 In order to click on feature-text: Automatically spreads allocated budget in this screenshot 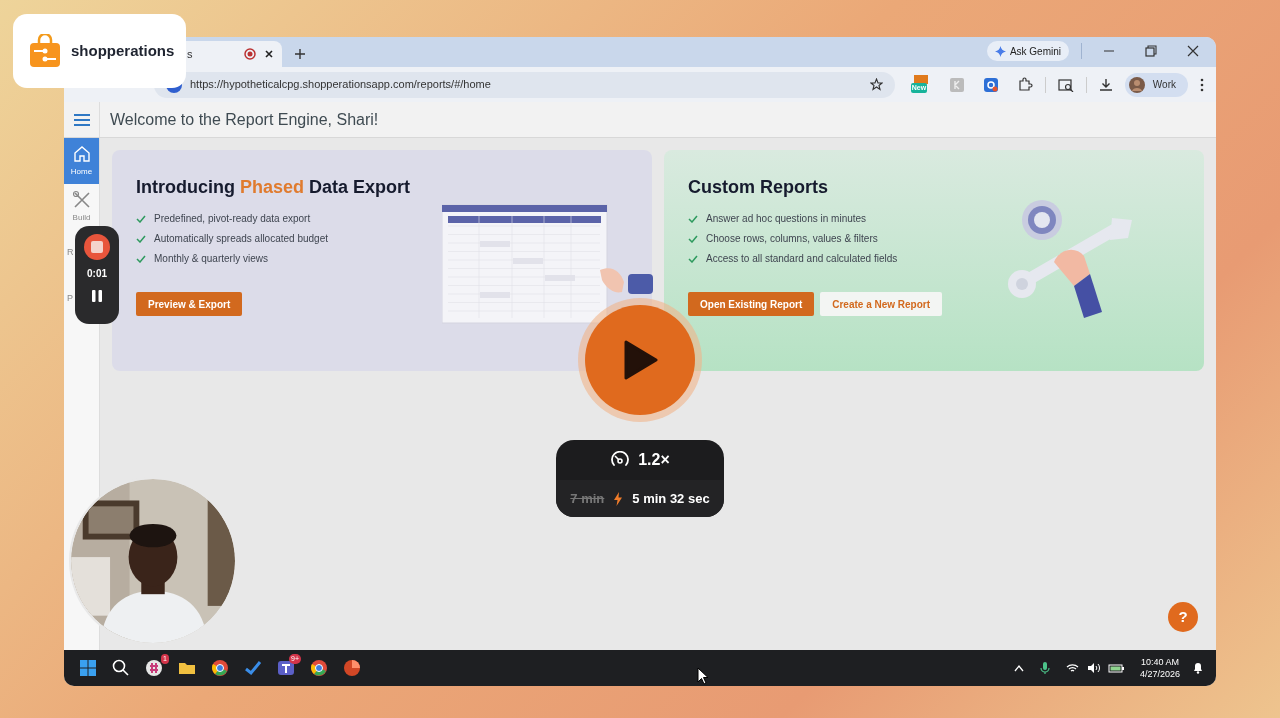, I will do `click(241, 239)`.